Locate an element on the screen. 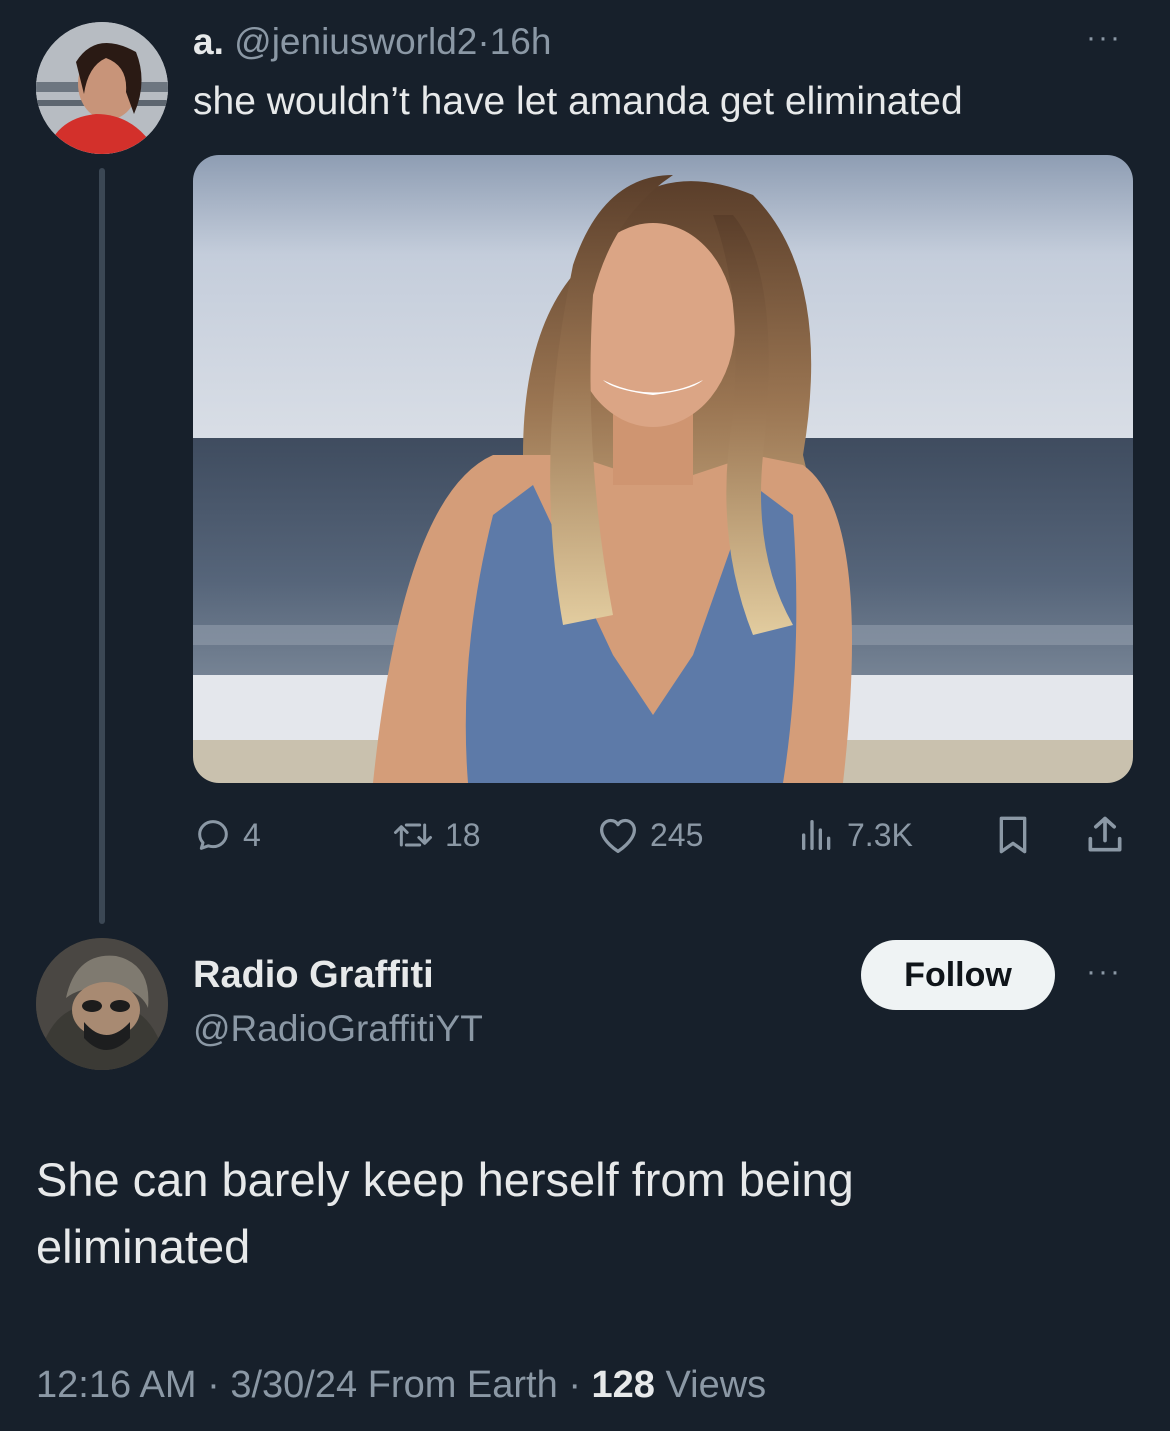 The image size is (1170, 1431). tweet-header: a. @jeniusworld2·16h is located at coordinates (372, 42).